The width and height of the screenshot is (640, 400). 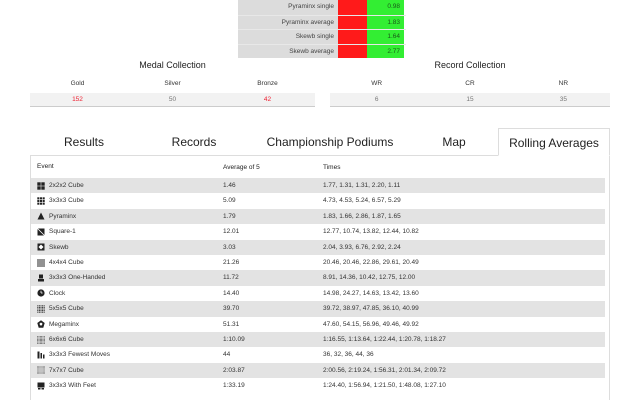 What do you see at coordinates (41, 278) in the screenshot?
I see `one-handed-icon` at bounding box center [41, 278].